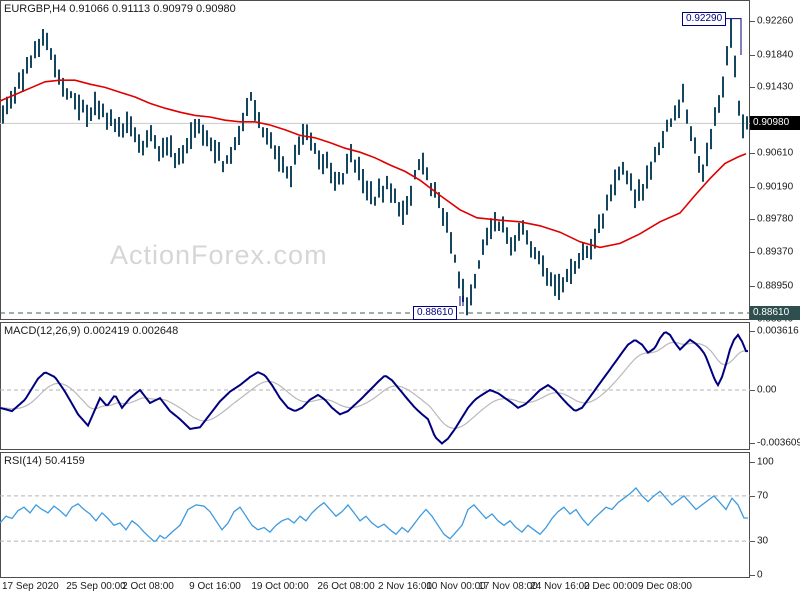  I want to click on time-axis-label: 17 Sep 2020, so click(30, 586).